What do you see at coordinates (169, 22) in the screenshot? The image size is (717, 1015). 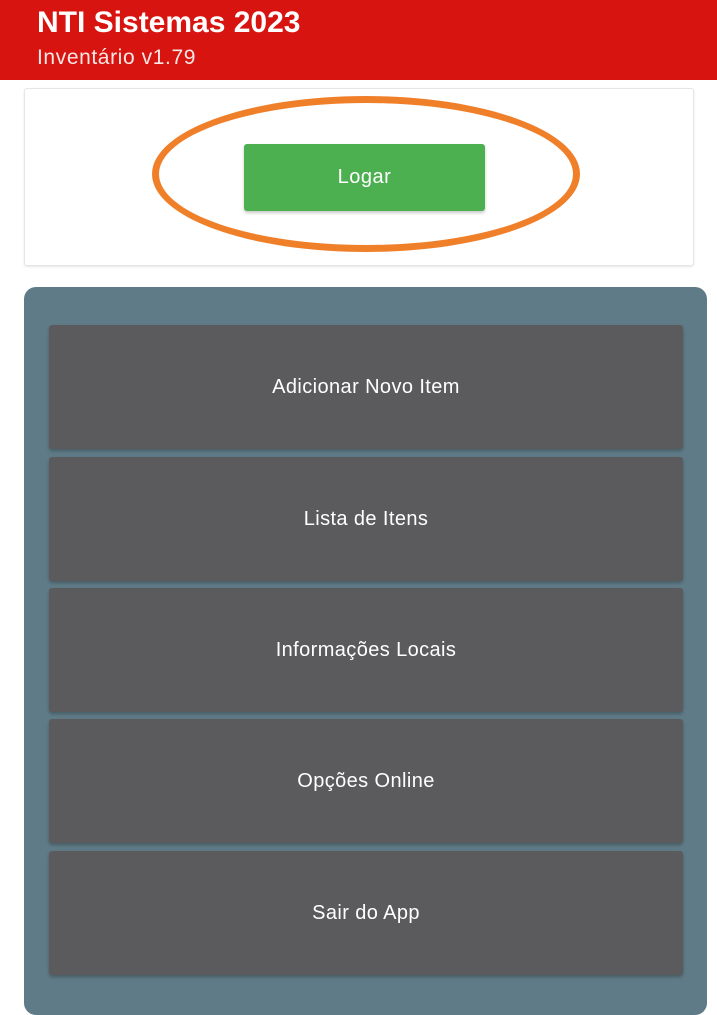 I see `app-title: NTI Sistemas 2023` at bounding box center [169, 22].